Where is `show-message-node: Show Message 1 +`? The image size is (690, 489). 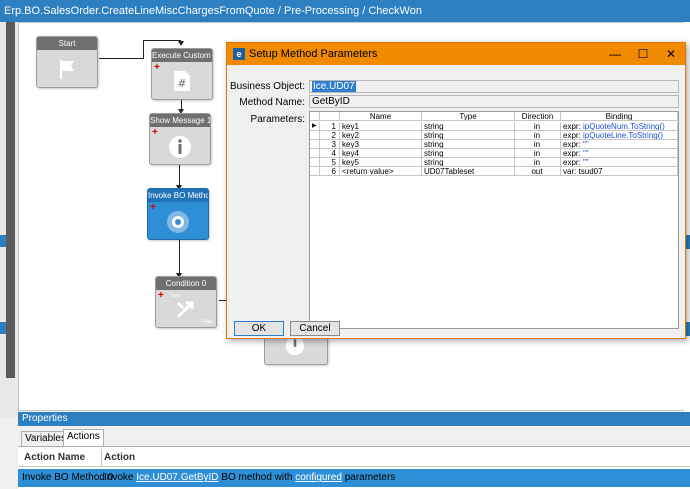 show-message-node: Show Message 1 + is located at coordinates (180, 139).